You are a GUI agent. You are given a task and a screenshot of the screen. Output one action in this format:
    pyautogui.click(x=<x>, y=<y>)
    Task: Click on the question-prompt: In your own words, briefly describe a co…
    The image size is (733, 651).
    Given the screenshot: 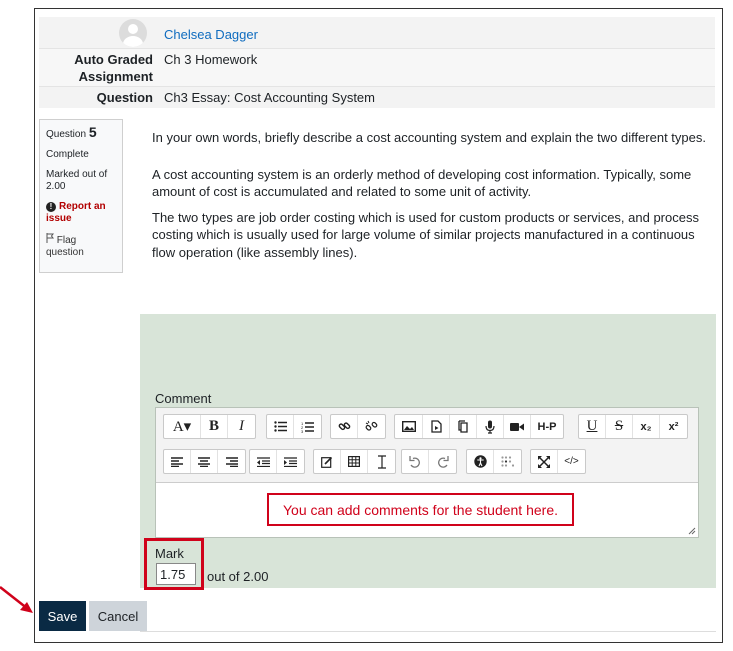 What is the action you would take?
    pyautogui.click(x=429, y=137)
    